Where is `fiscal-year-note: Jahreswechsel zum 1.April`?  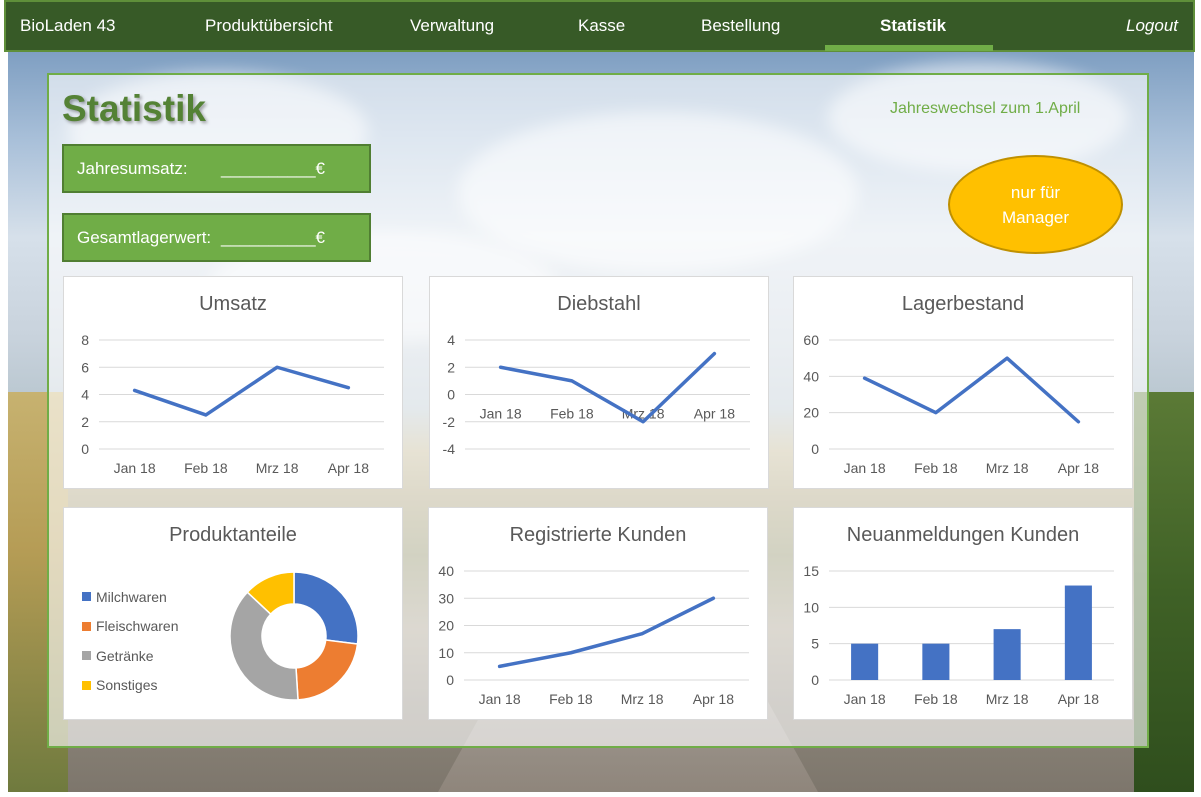
fiscal-year-note: Jahreswechsel zum 1.April is located at coordinates (985, 108).